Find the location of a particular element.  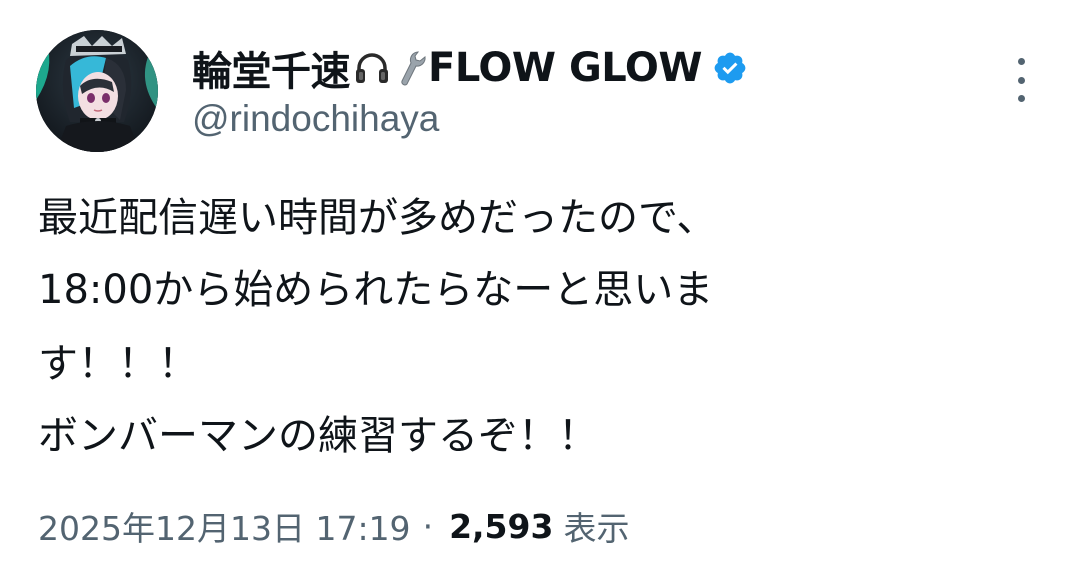

tweet-text-line: 最近配信遅い時間が多めだったので、 is located at coordinates (377, 218).